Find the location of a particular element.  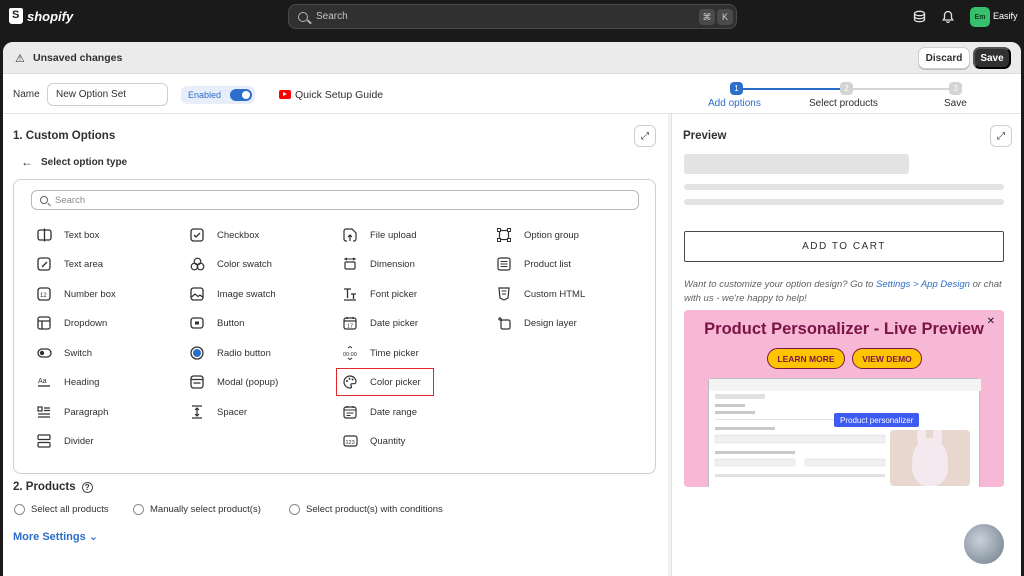

bunny-product-image is located at coordinates (930, 458).